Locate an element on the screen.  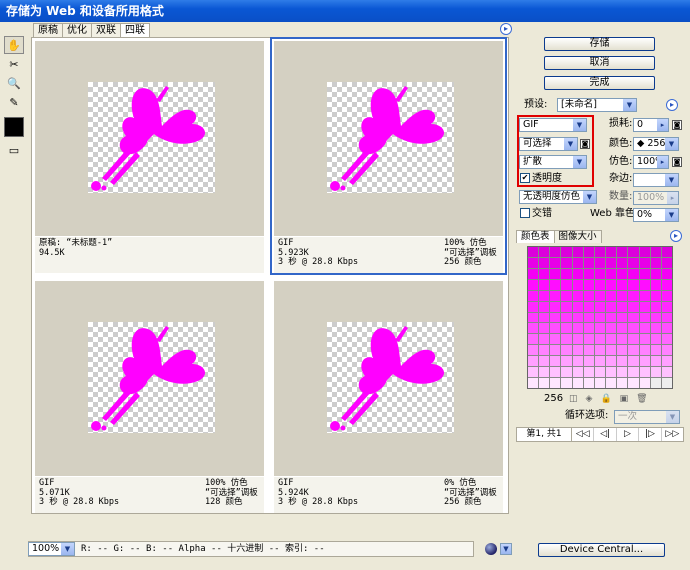
prev-frame-icon: ◁| is located at coordinates (605, 434).